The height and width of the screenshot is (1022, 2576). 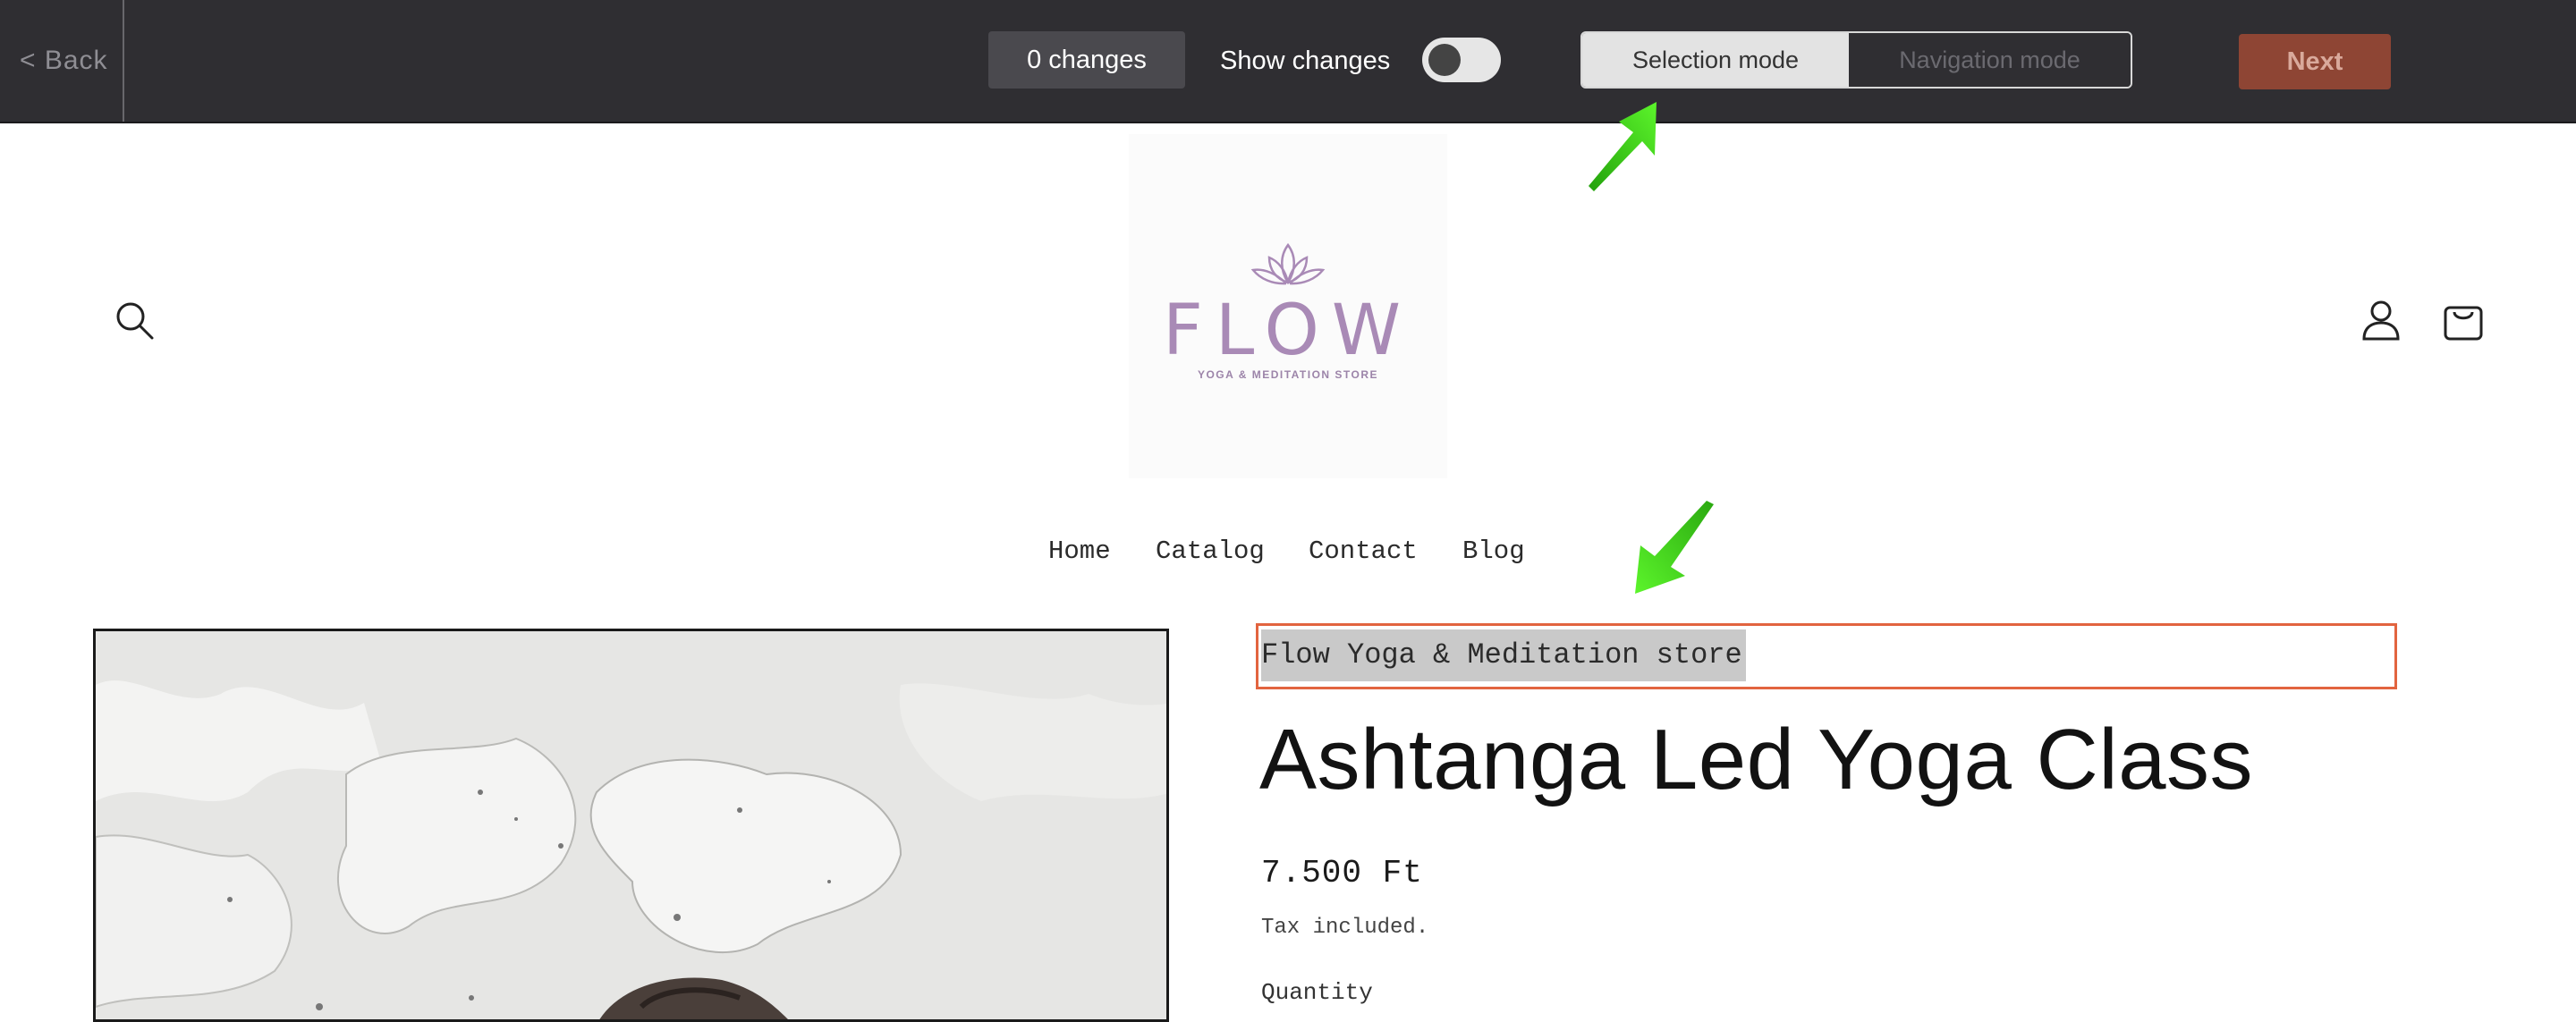 What do you see at coordinates (1345, 928) in the screenshot?
I see `tax-note: Tax included.` at bounding box center [1345, 928].